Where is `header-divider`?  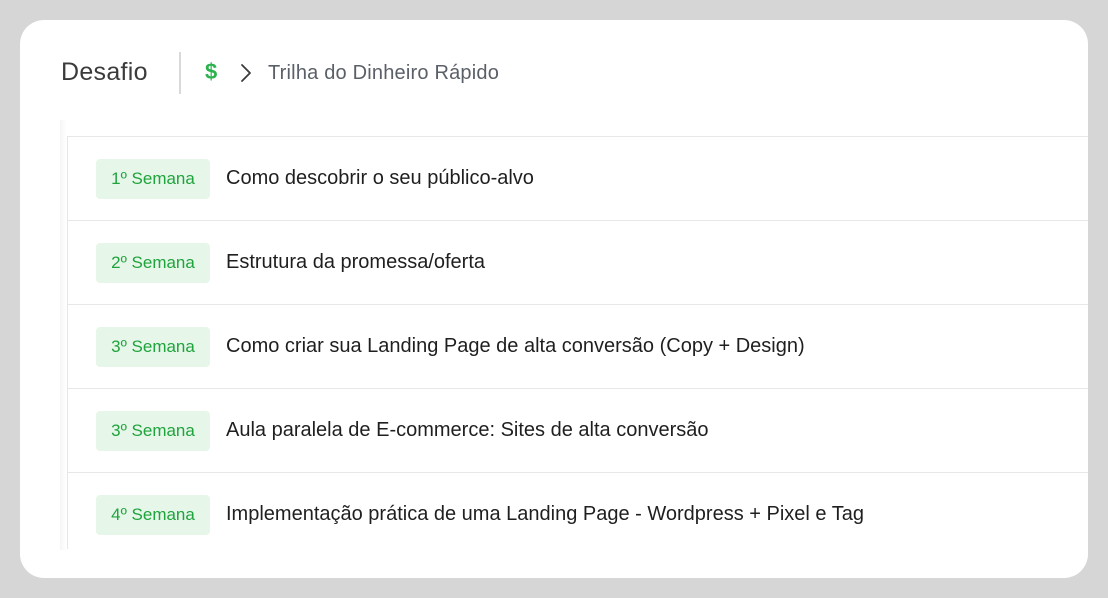
header-divider is located at coordinates (180, 73).